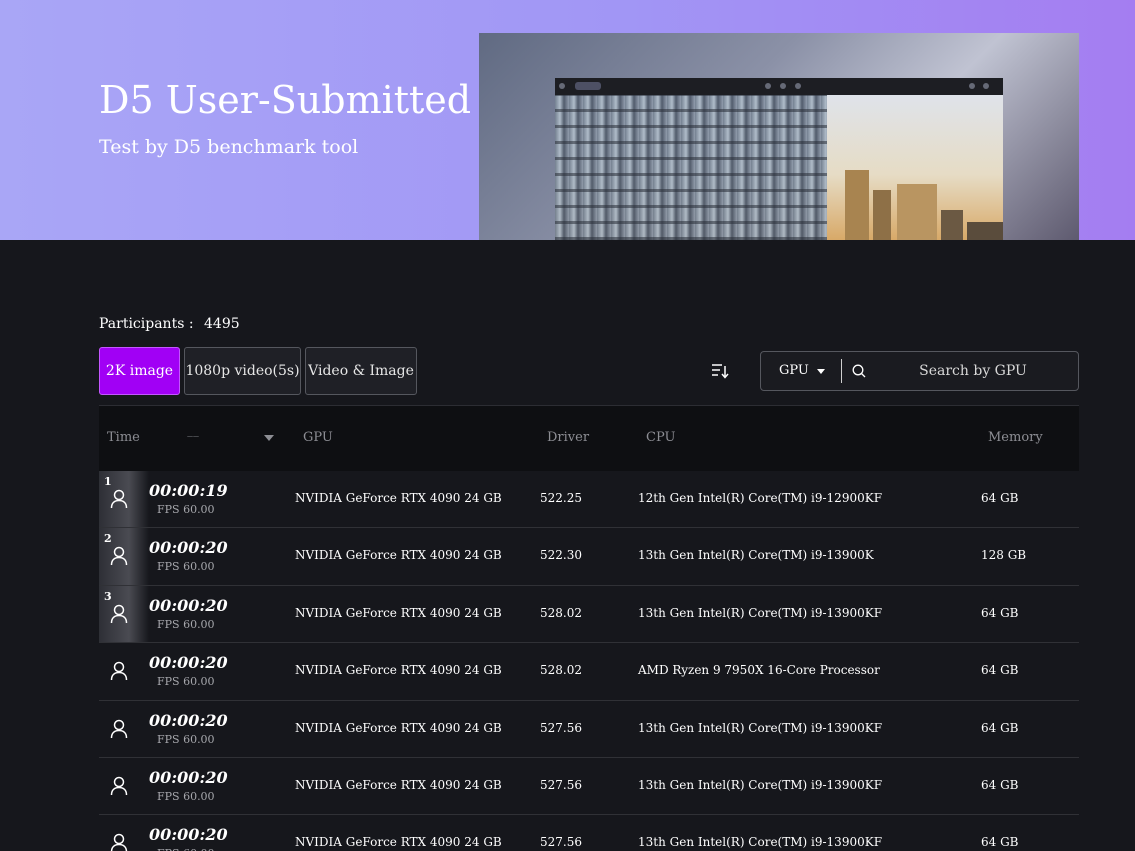 The height and width of the screenshot is (851, 1135). I want to click on table-header: Time —— GPU Driver CPU Memory, so click(589, 438).